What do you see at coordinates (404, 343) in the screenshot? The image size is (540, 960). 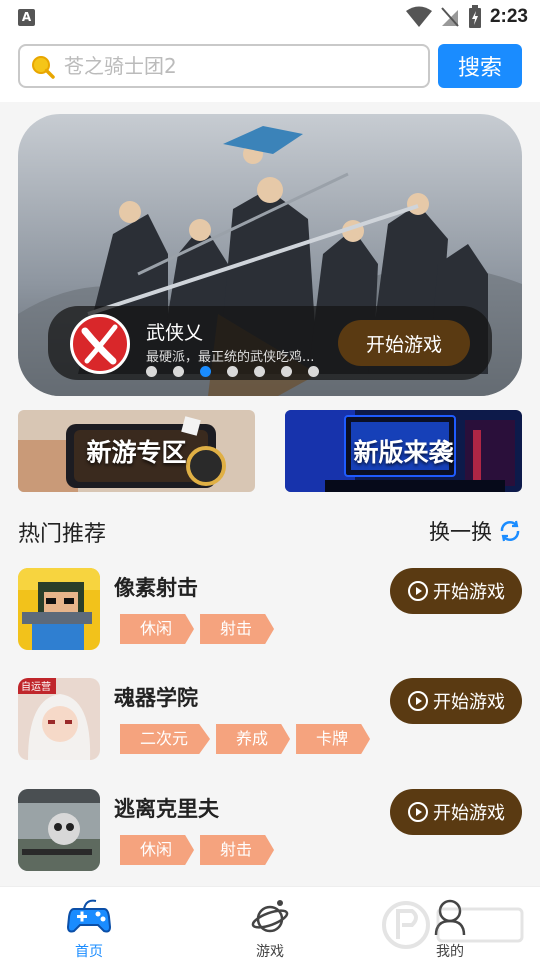 I see `banner-play-button: 开始游戏` at bounding box center [404, 343].